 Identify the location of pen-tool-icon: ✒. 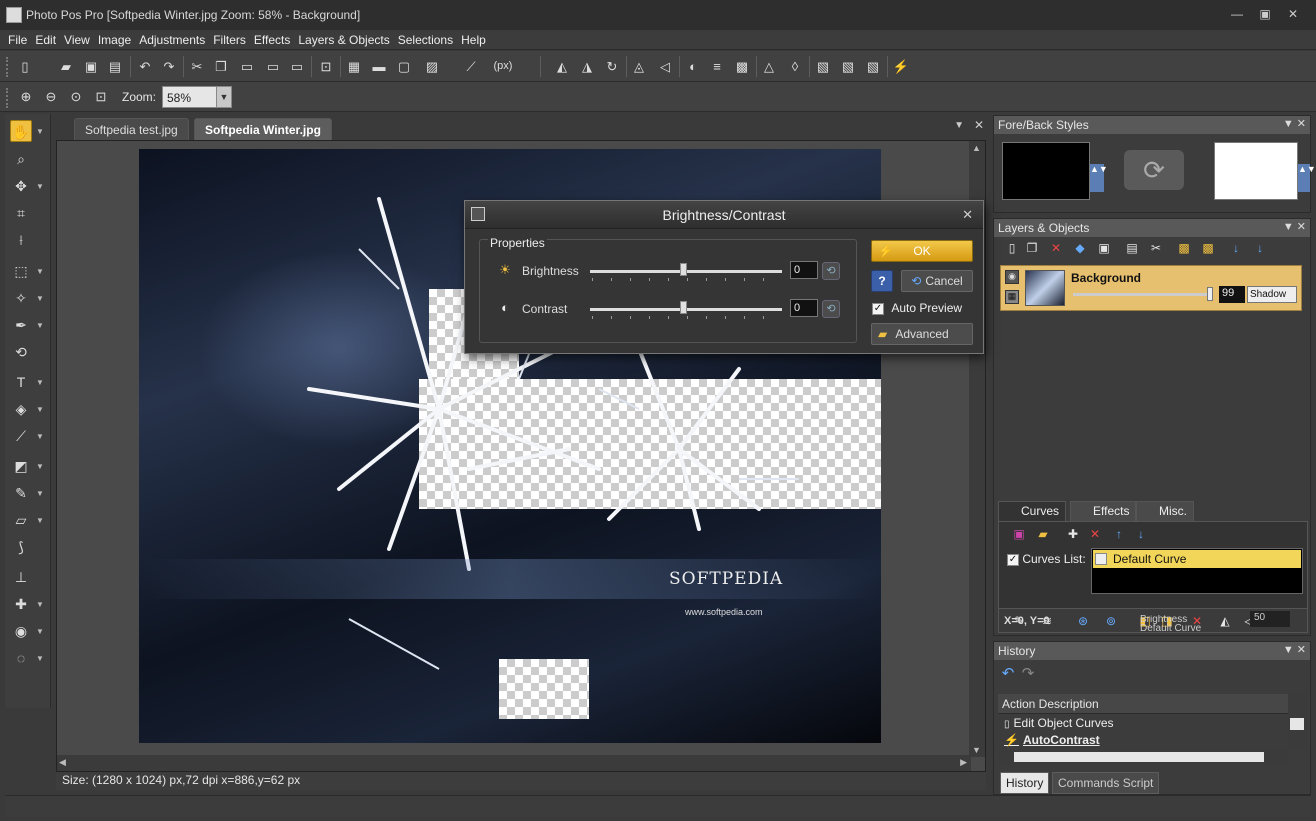
(21, 325).